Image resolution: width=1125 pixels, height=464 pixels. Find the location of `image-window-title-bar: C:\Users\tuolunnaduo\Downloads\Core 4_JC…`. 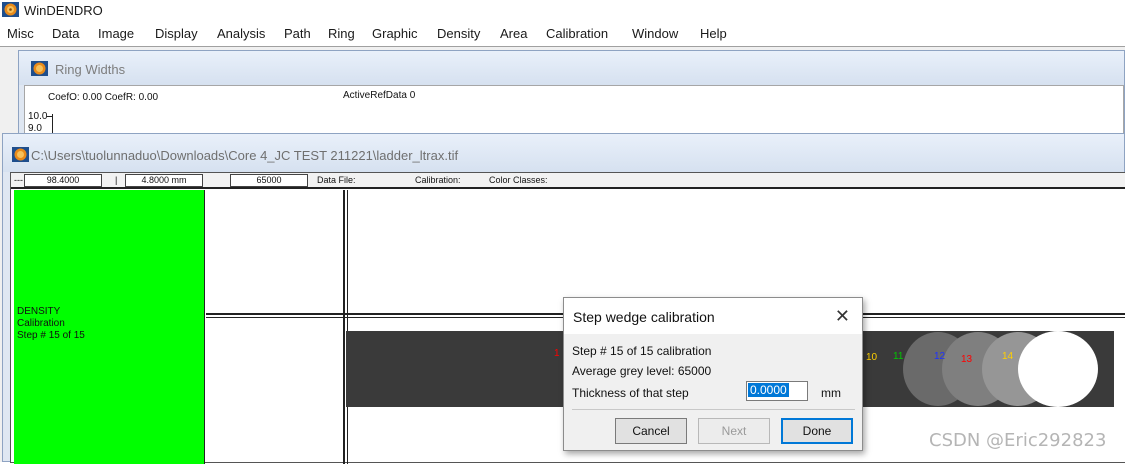

image-window-title-bar: C:\Users\tuolunnaduo\Downloads\Core 4_JC… is located at coordinates (563, 153).